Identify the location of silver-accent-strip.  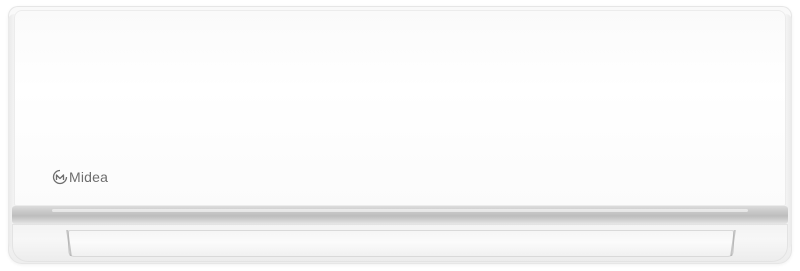
(400, 215).